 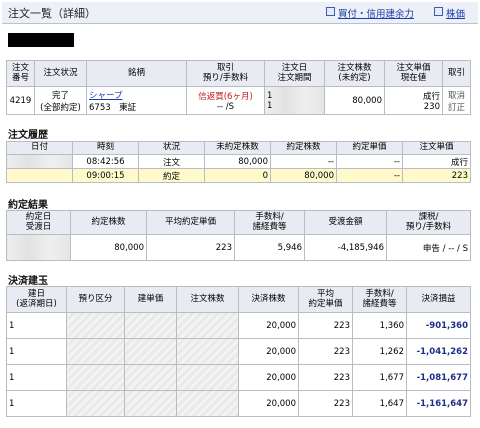 What do you see at coordinates (36, 299) in the screenshot?
I see `settle-header-open-date: 建日 (返済期日)` at bounding box center [36, 299].